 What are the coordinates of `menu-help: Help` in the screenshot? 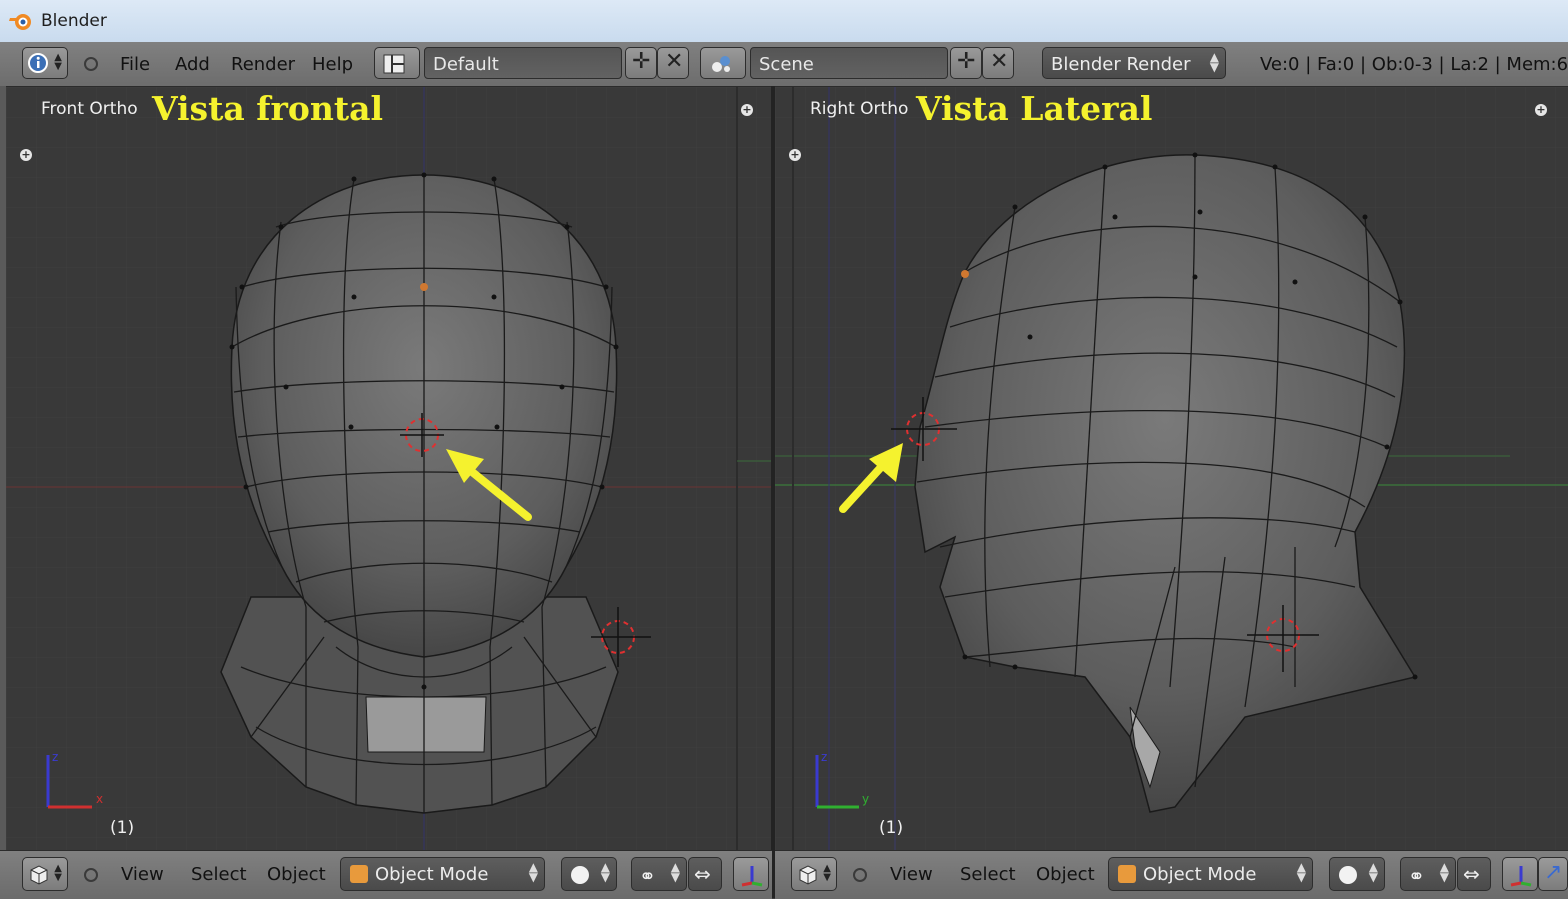 It's located at (332, 64).